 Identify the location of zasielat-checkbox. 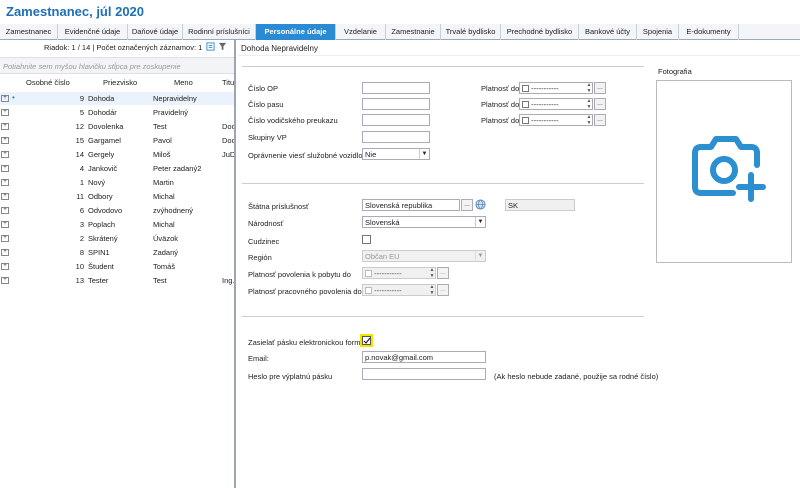
(366, 340).